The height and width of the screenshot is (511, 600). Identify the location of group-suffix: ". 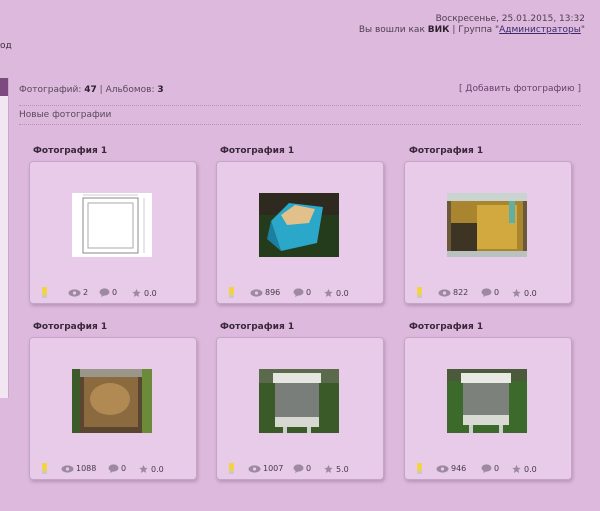
(582, 30).